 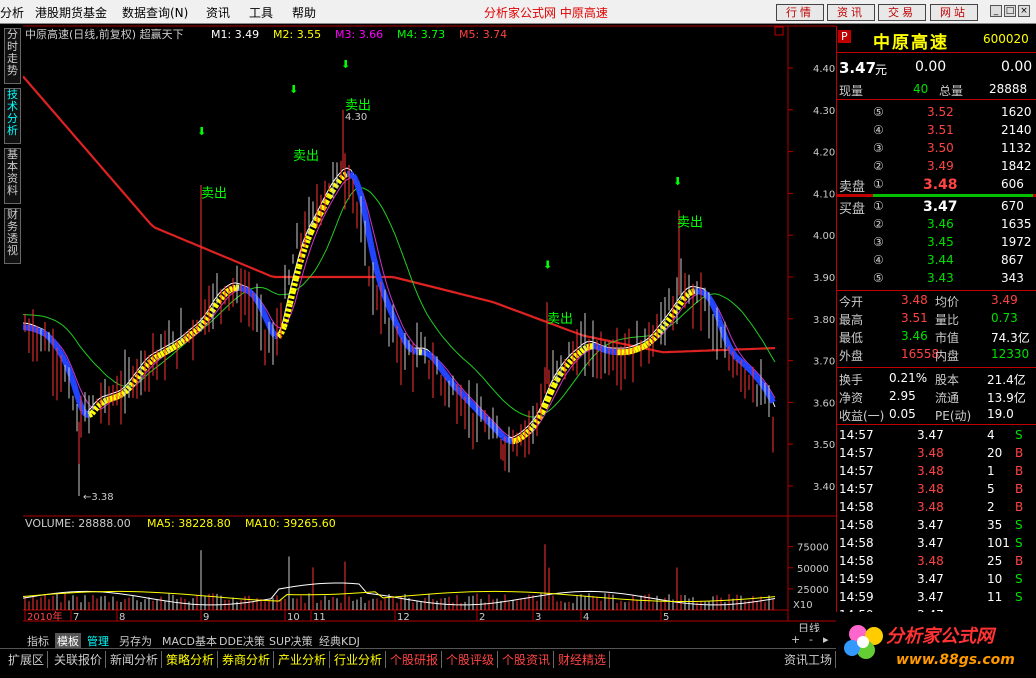 What do you see at coordinates (339, 641) in the screenshot?
I see `tab-kdj: 经典KDJ` at bounding box center [339, 641].